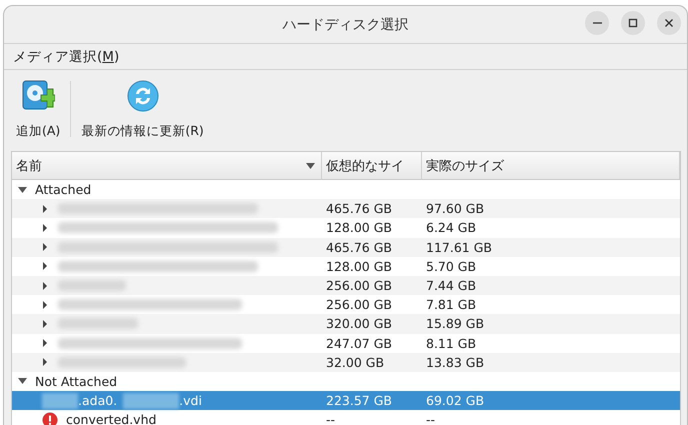  I want to click on disk-row: 320.00 GB 15.89 GB, so click(346, 324).